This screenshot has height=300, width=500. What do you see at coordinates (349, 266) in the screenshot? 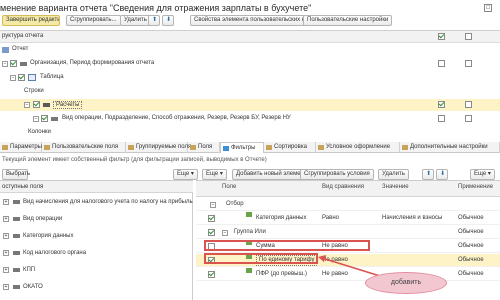
I see `annotation-arrow-icon` at bounding box center [349, 266].